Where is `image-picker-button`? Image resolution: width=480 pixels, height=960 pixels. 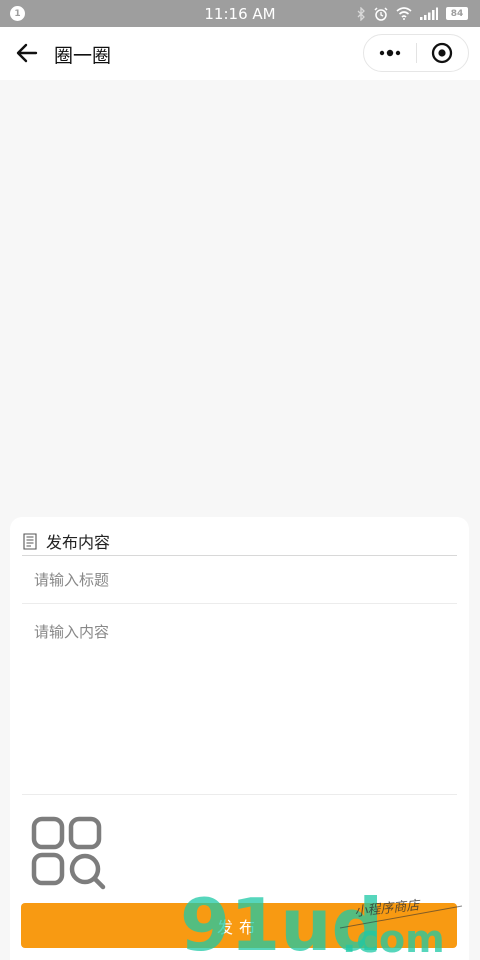 image-picker-button is located at coordinates (69, 854).